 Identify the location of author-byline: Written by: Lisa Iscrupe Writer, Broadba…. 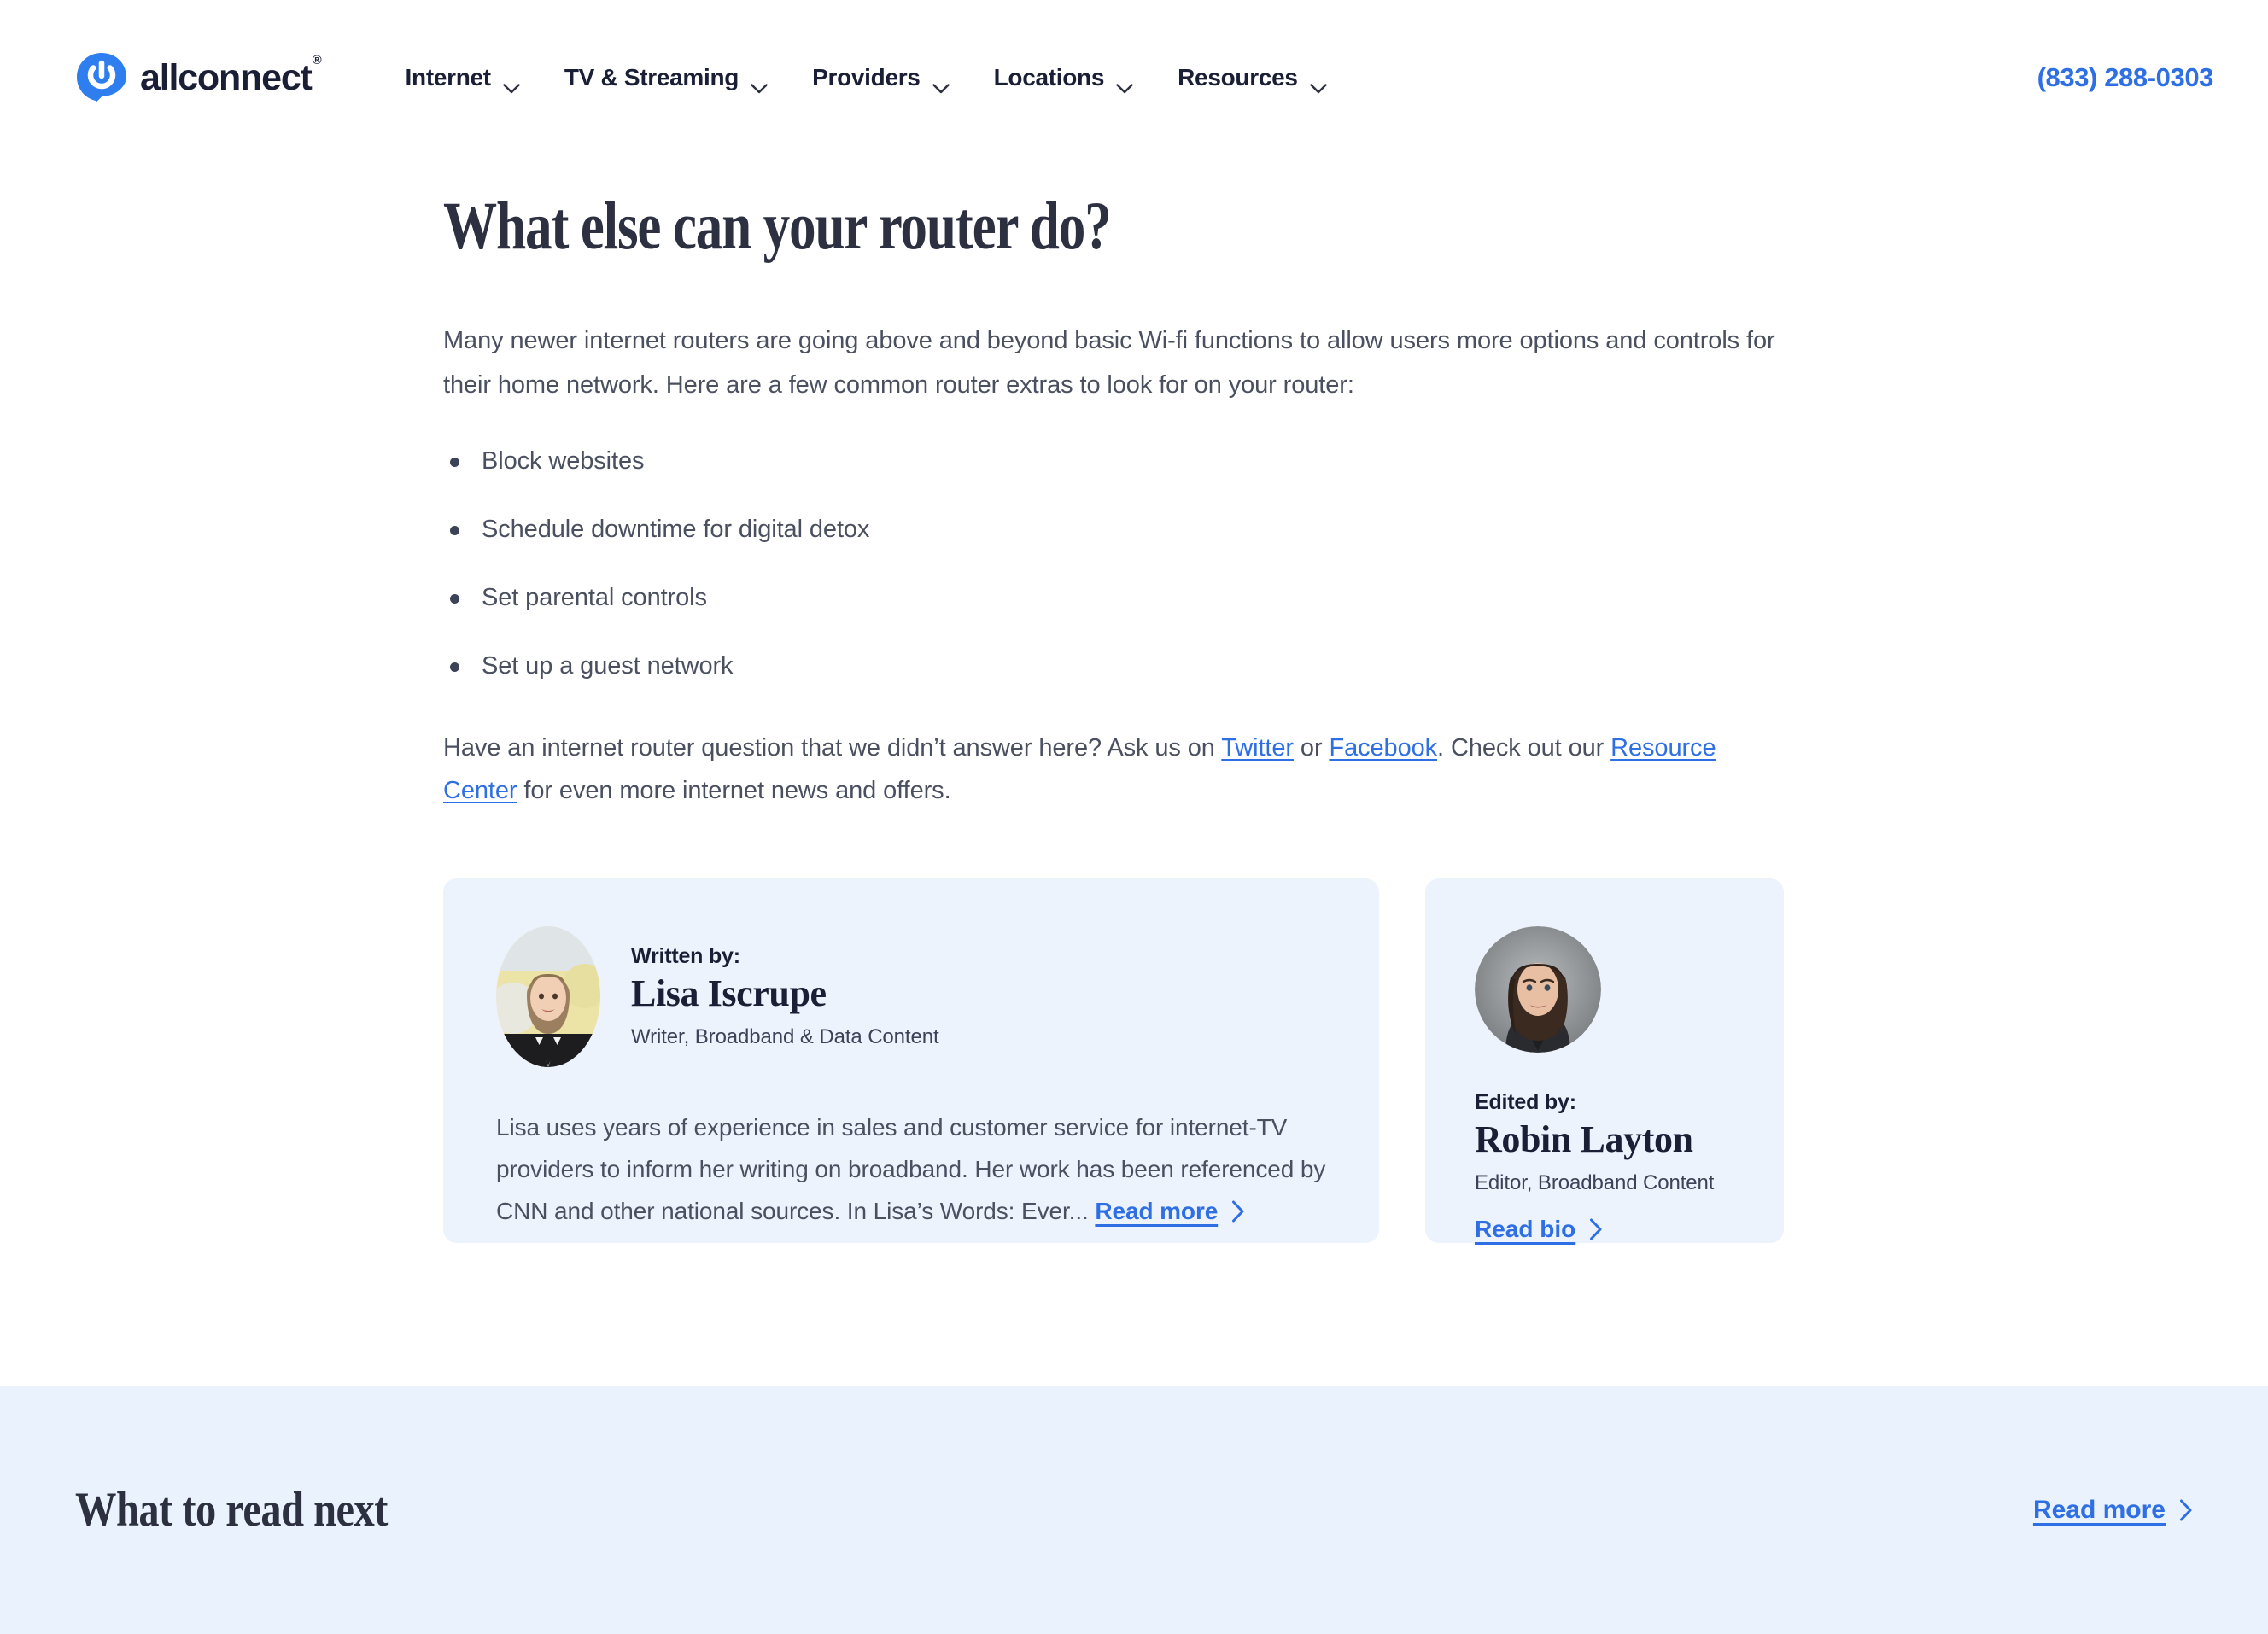
(785, 996).